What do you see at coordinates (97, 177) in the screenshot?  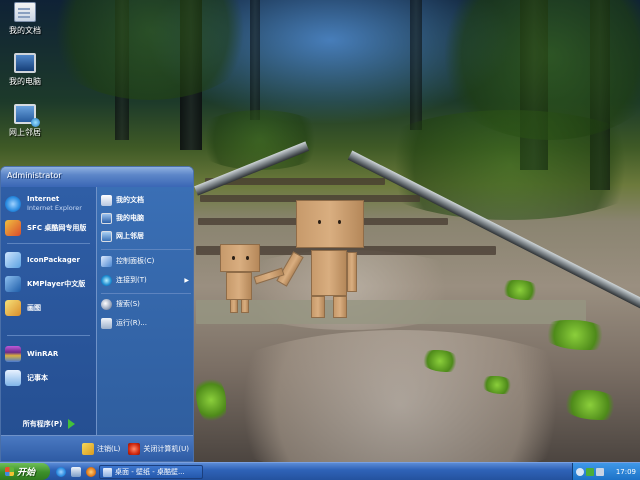 I see `start-menu-header: Administrator` at bounding box center [97, 177].